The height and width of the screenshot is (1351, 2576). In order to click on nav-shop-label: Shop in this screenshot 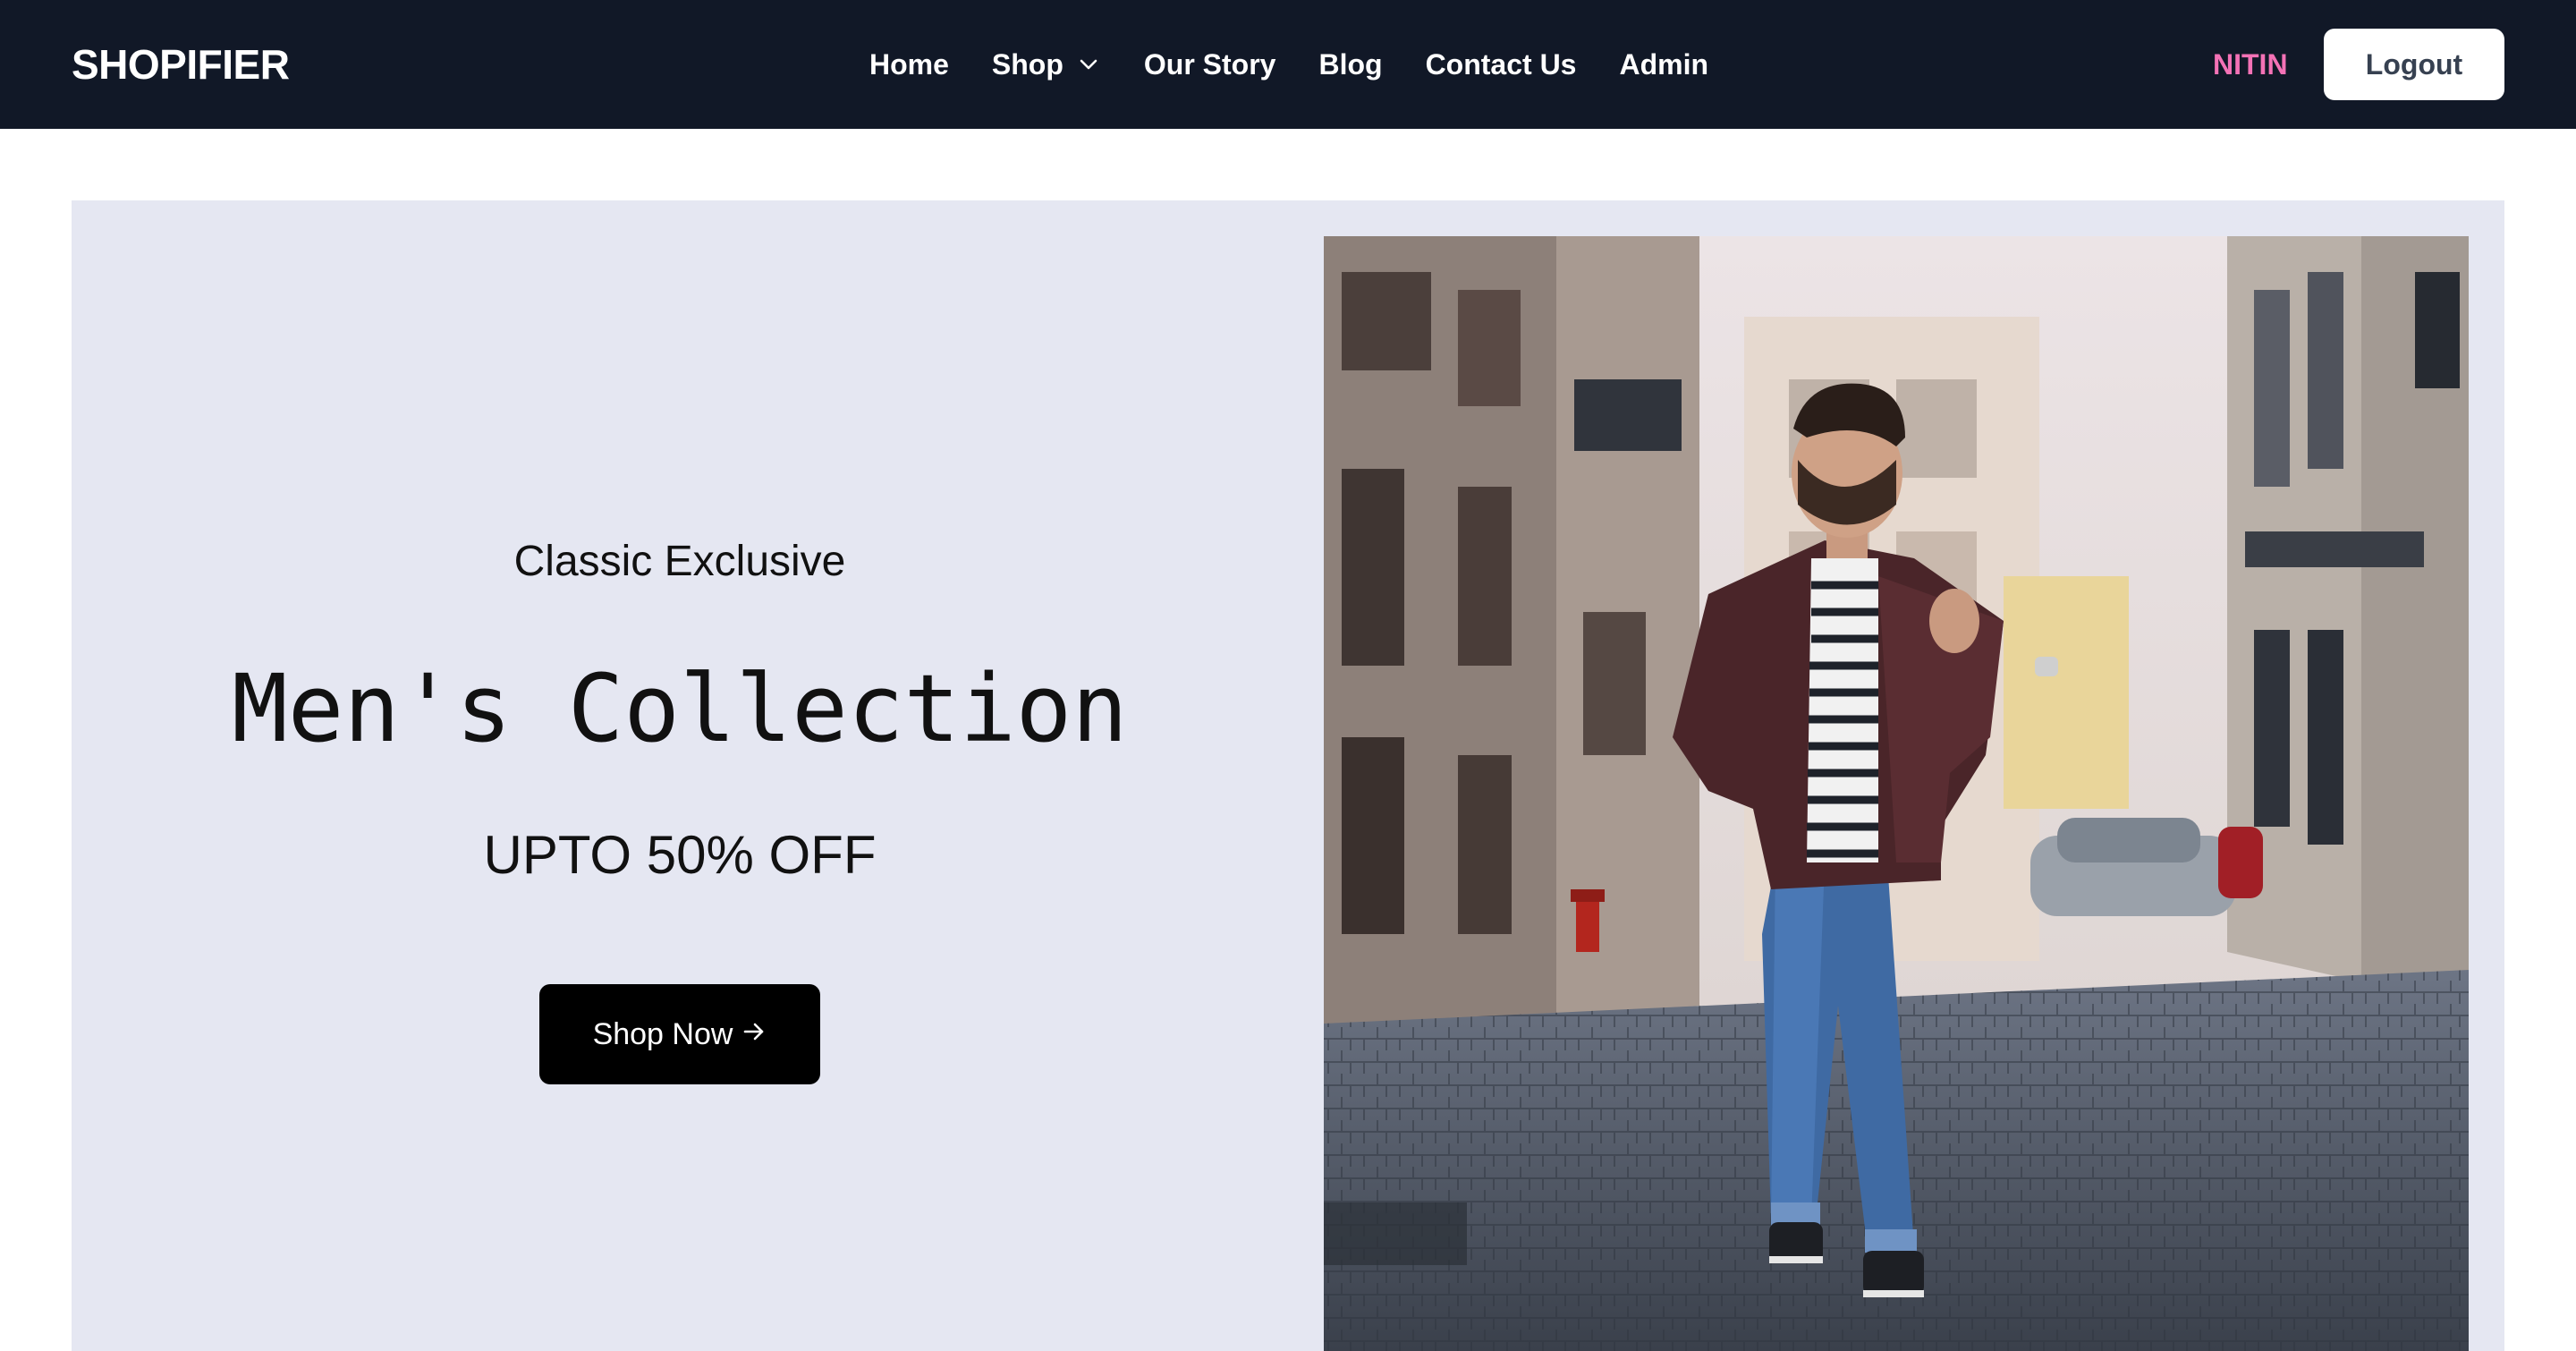, I will do `click(1027, 64)`.